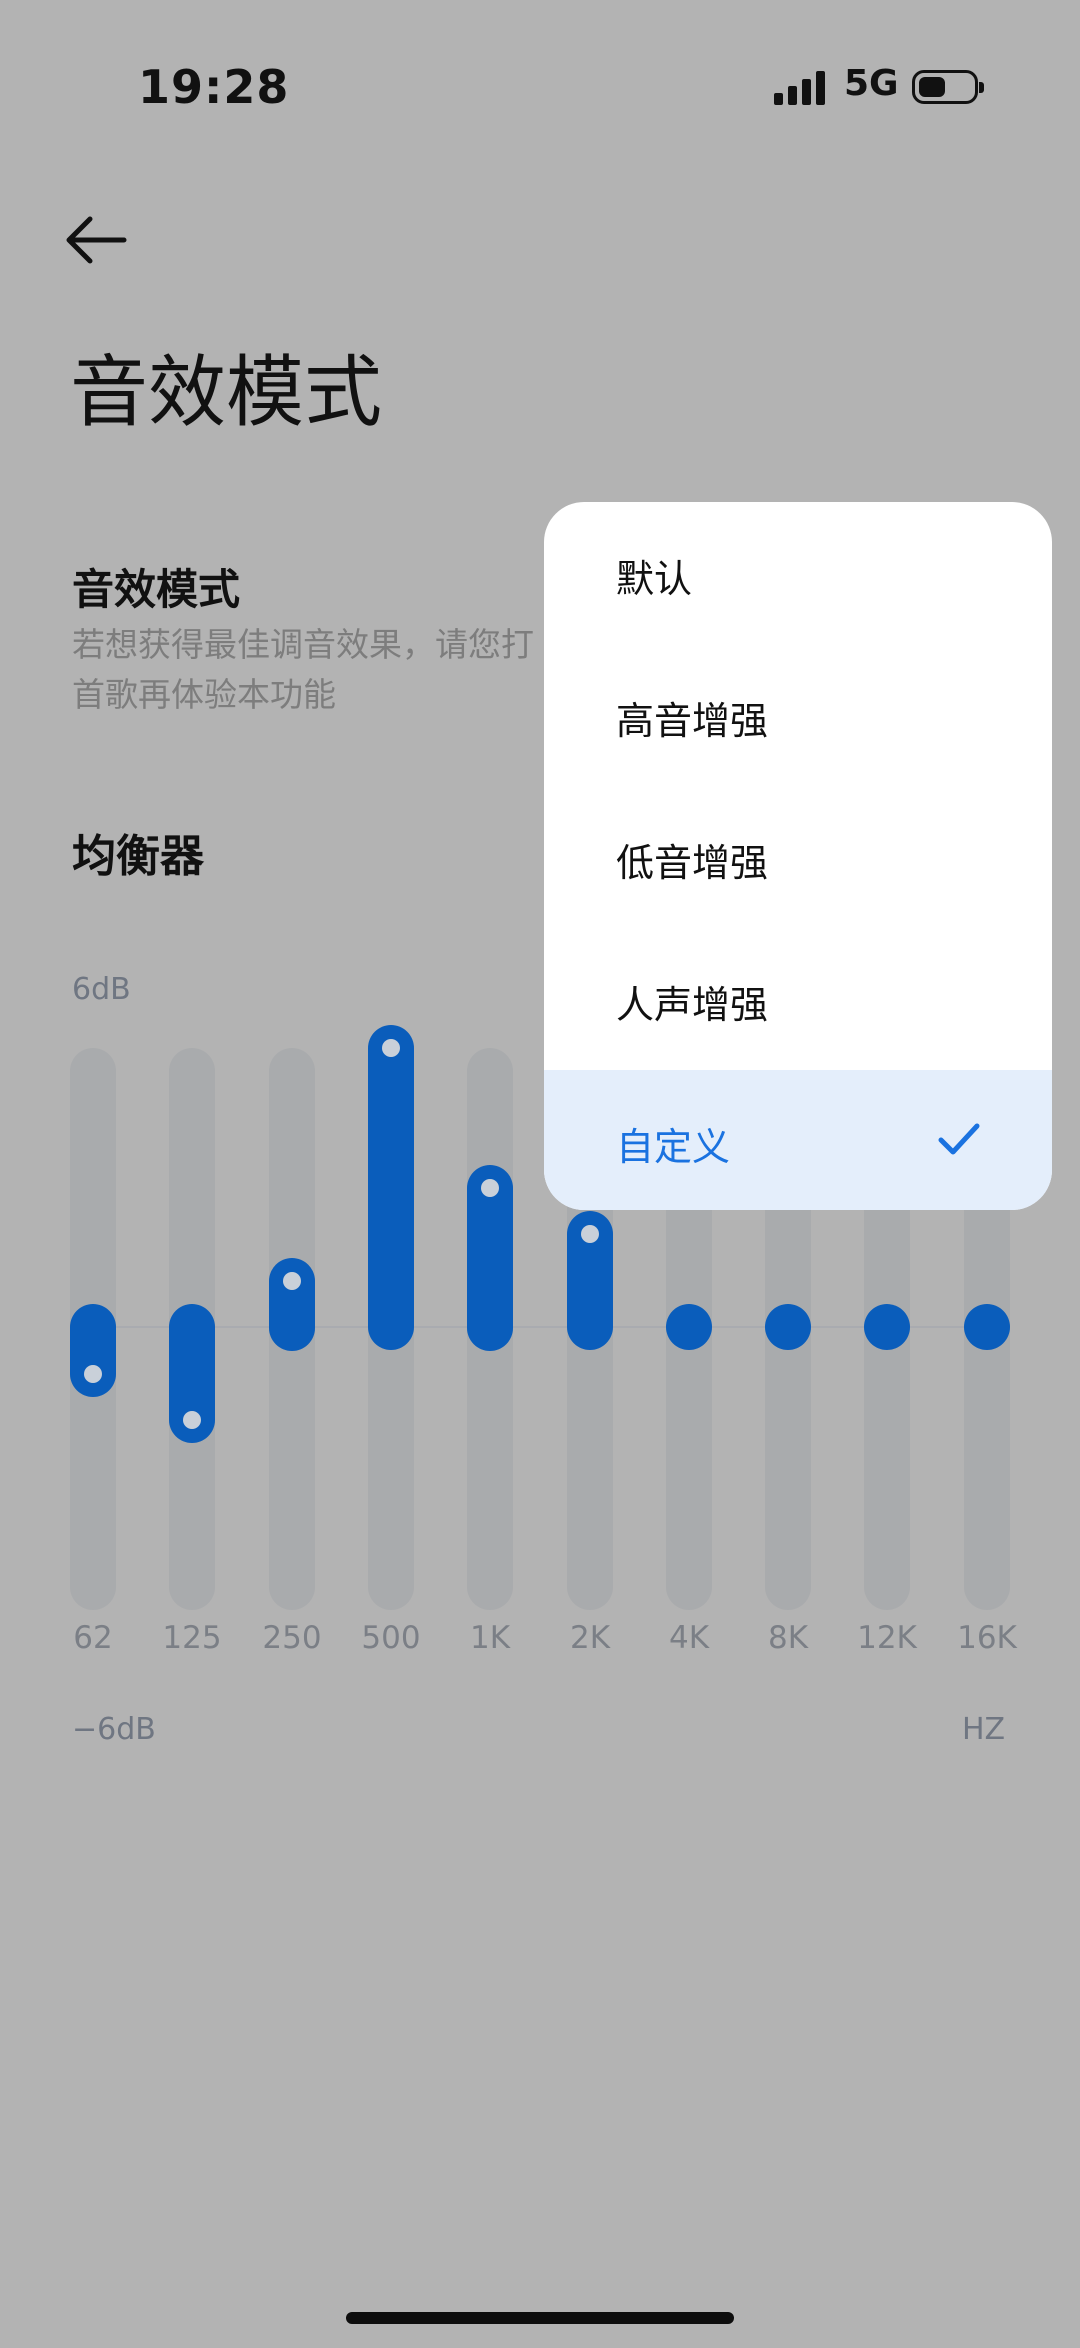  Describe the element at coordinates (590, 1638) in the screenshot. I see `eq-frequency-label: 2K` at that location.